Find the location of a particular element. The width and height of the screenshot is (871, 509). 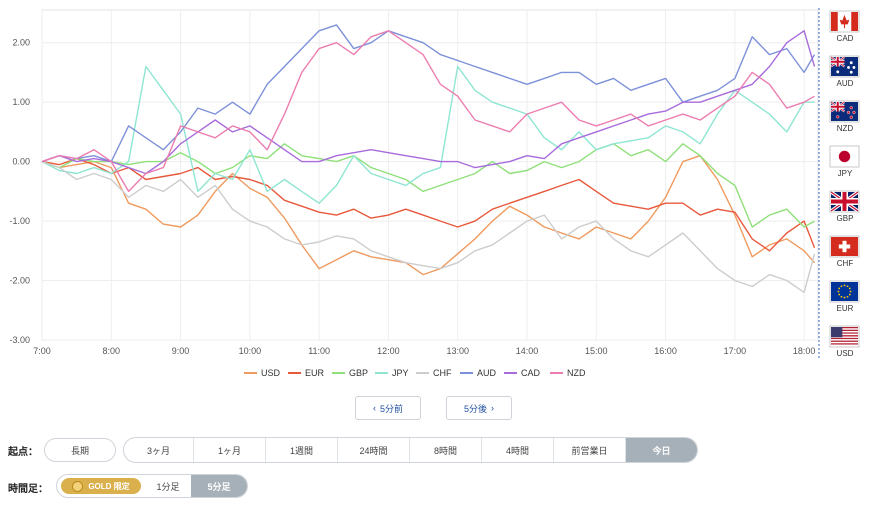

flag-button-eur: EUR is located at coordinates (844, 296).